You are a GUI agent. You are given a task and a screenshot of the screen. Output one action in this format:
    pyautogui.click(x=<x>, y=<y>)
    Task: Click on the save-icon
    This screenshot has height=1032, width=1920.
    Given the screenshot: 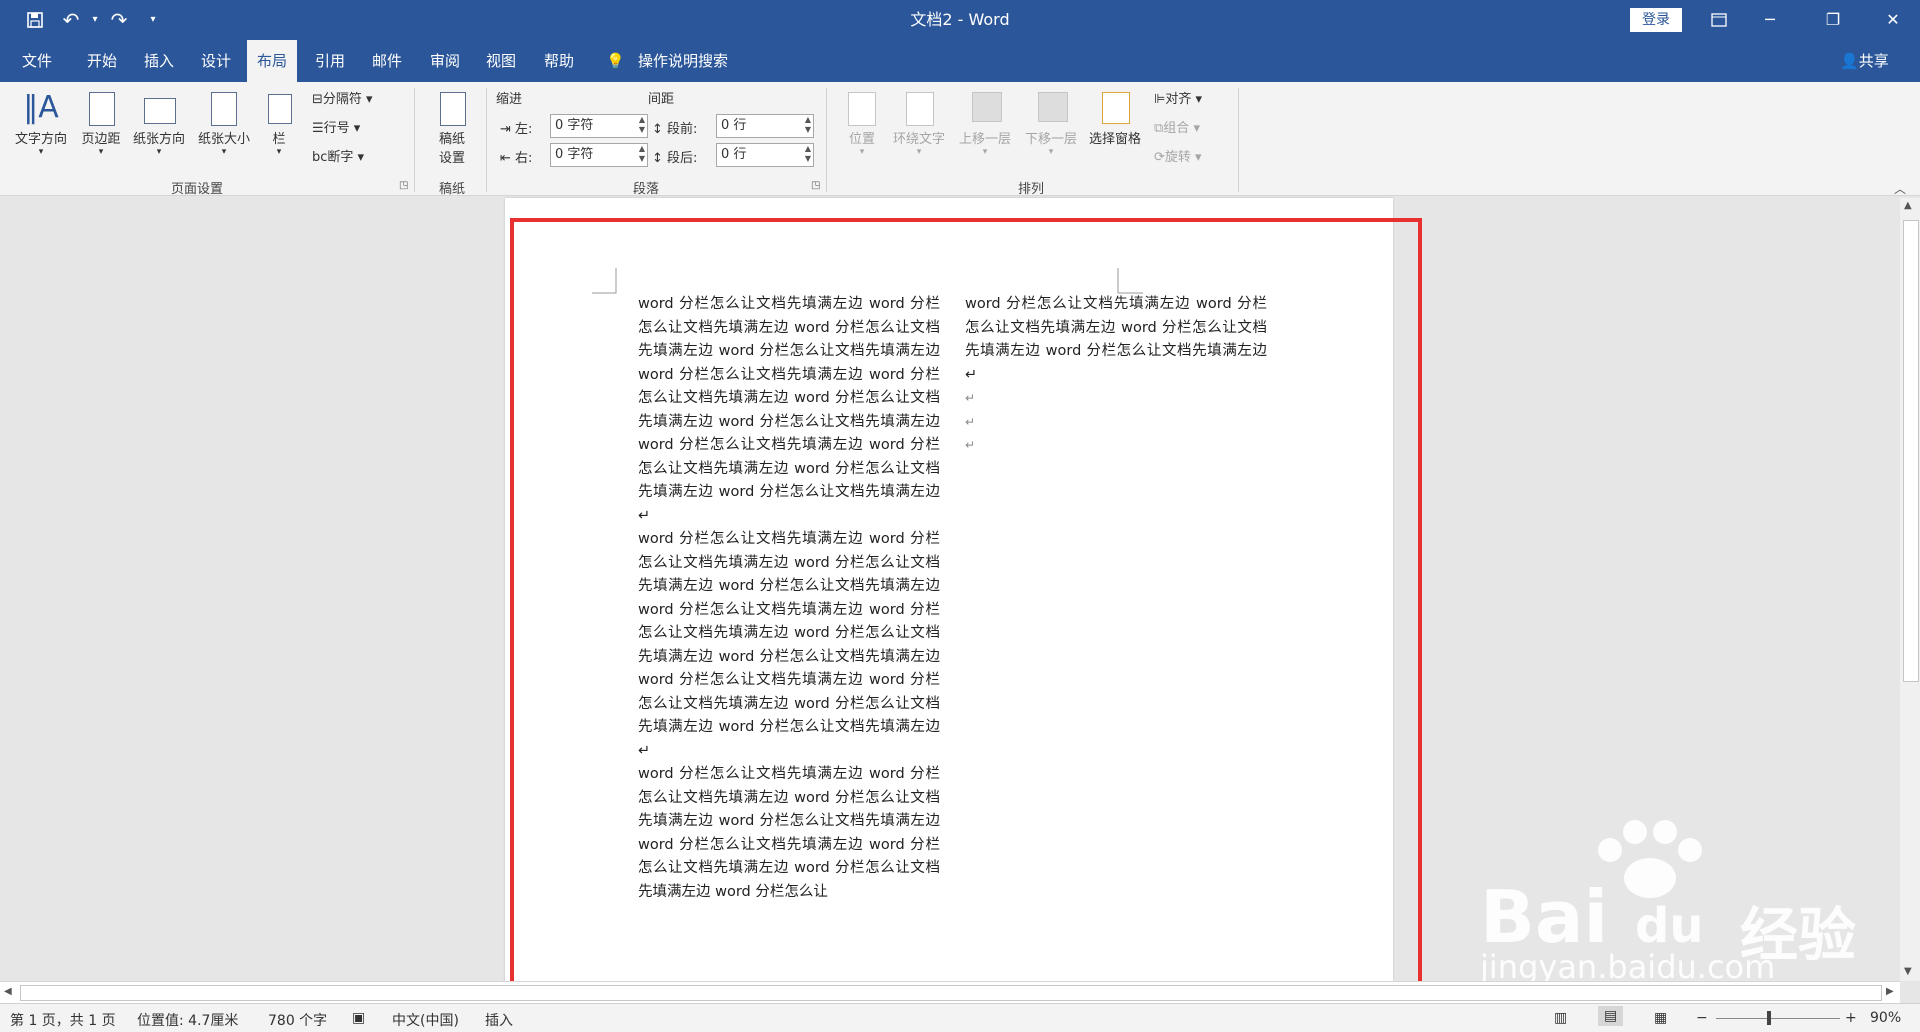 What is the action you would take?
    pyautogui.click(x=35, y=20)
    